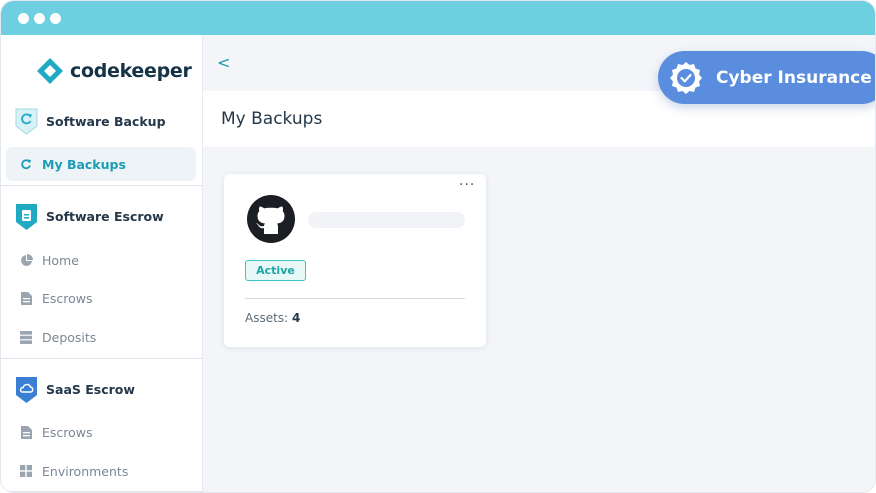  I want to click on more-options-button: ···, so click(467, 185).